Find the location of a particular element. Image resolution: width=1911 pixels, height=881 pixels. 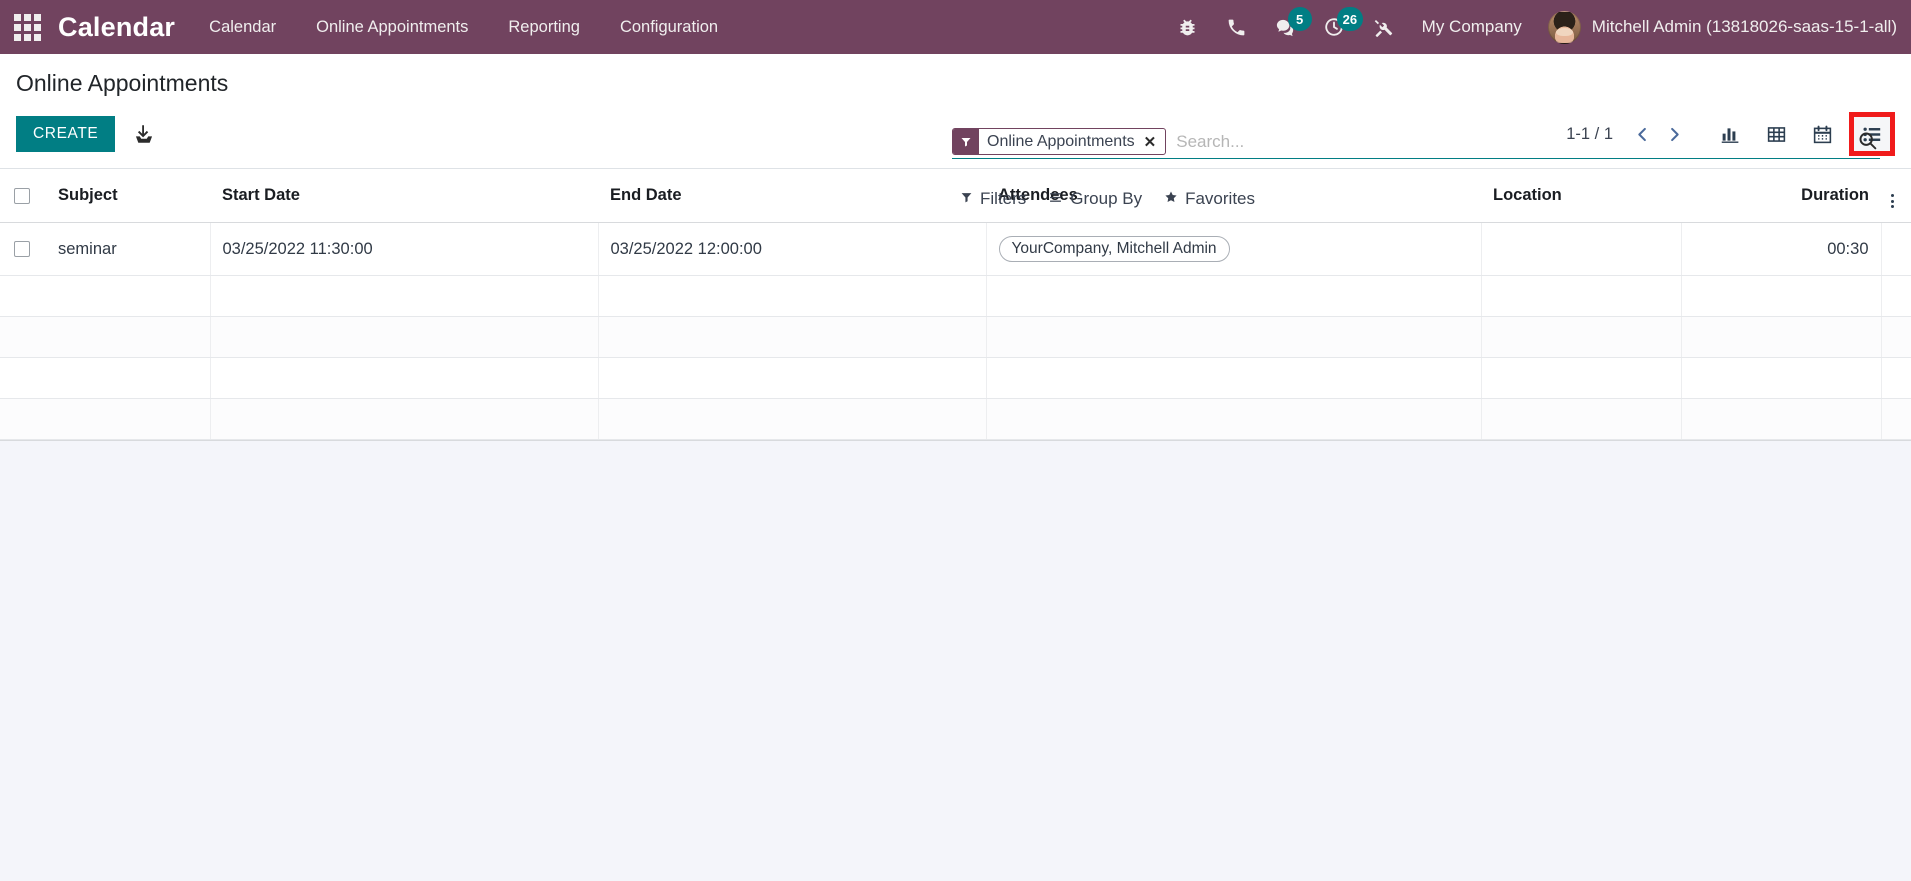

favorites-label: Favorites is located at coordinates (1220, 198).